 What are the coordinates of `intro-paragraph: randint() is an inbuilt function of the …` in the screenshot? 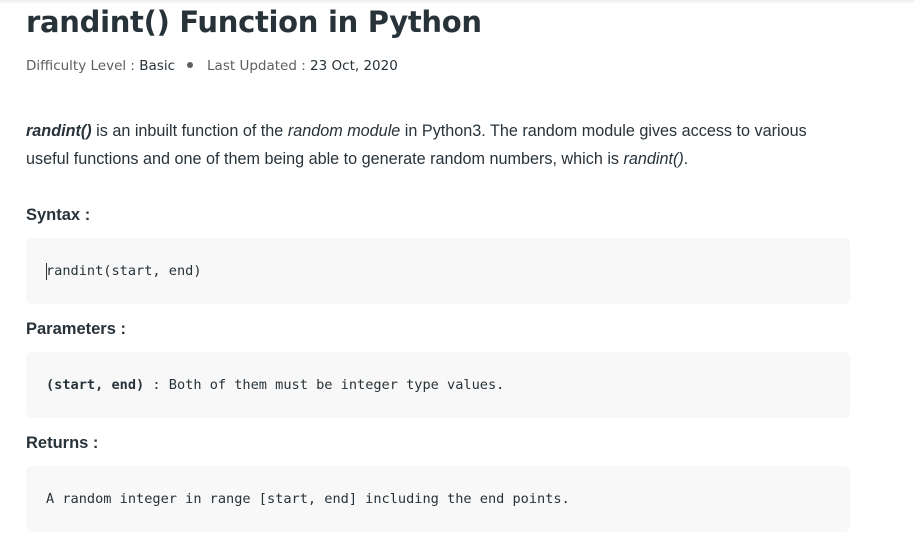 It's located at (438, 145).